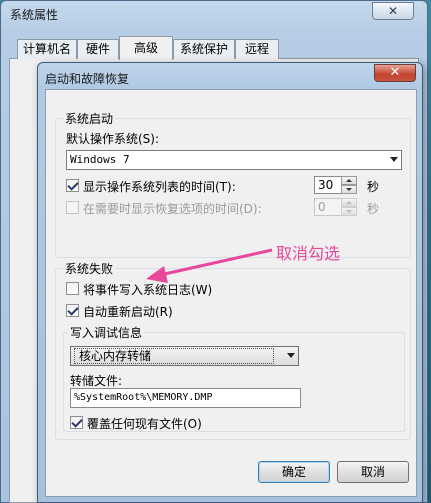  I want to click on annotation-arrow-head, so click(157, 274).